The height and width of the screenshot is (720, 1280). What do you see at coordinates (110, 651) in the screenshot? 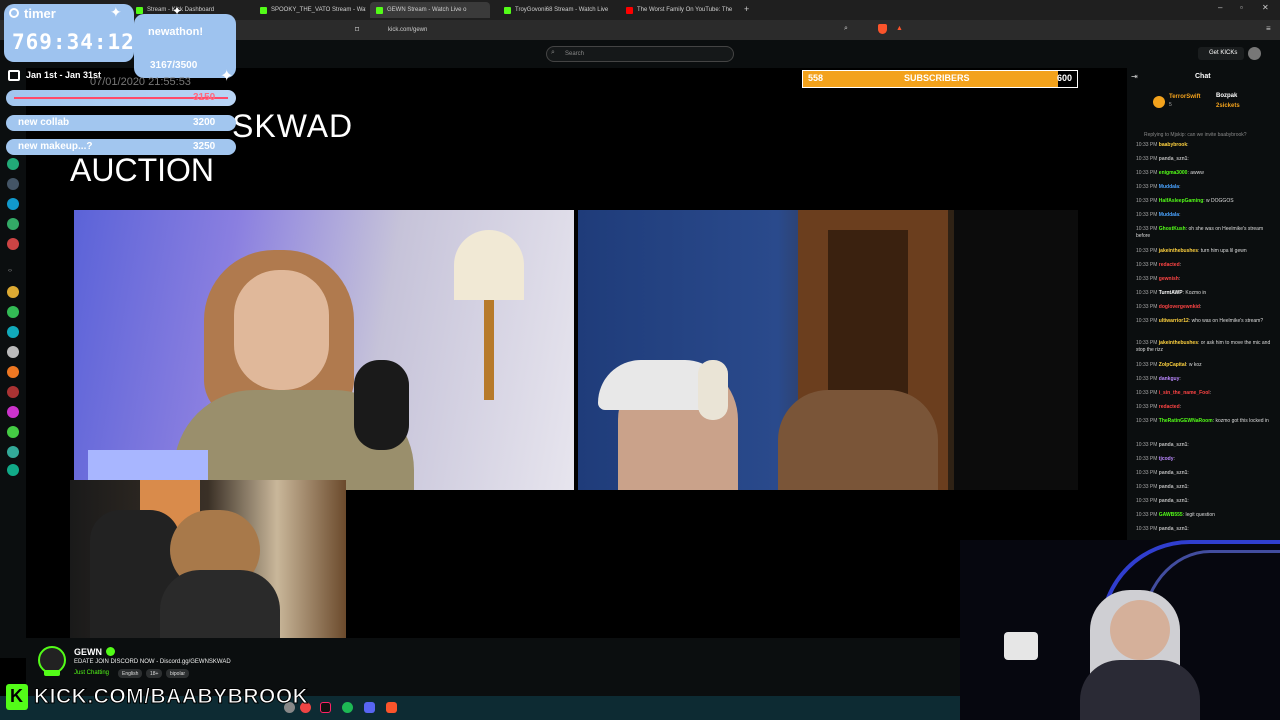
I see `verified-icon` at bounding box center [110, 651].